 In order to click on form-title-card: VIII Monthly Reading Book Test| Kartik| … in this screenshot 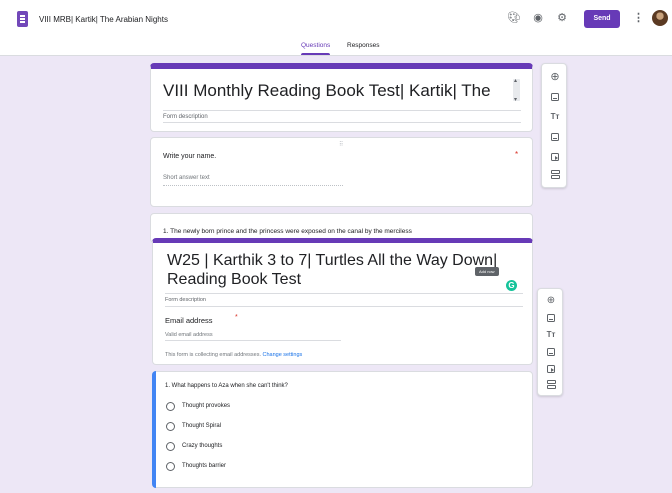, I will do `click(341, 97)`.